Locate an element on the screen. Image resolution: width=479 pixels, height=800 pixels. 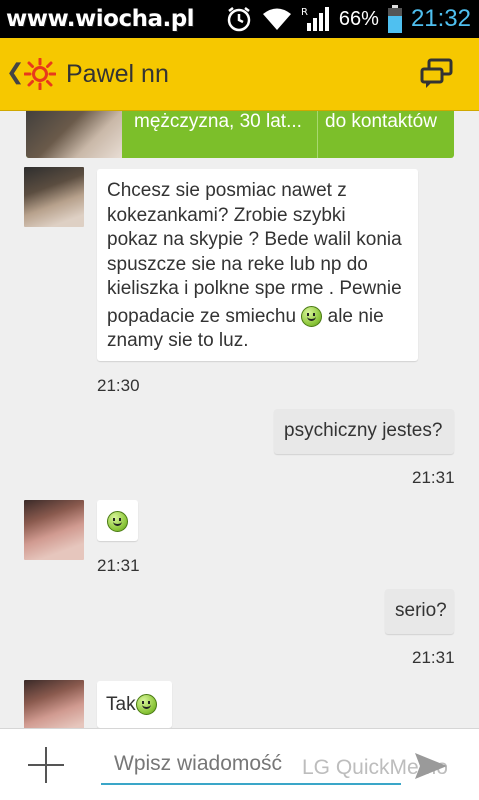
status-icons: R 66% 21:32 is located at coordinates (348, 19).